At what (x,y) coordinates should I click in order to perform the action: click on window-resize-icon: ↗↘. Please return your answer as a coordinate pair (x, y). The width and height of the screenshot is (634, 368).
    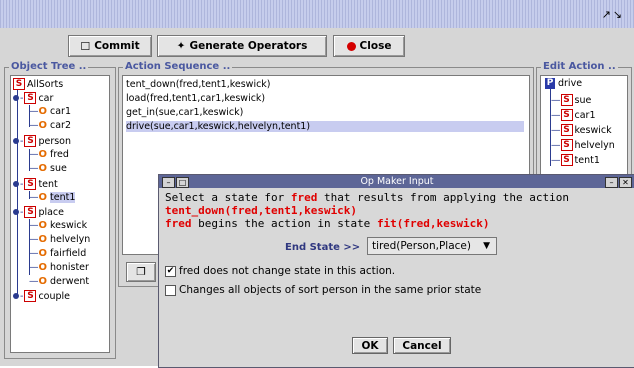
    Looking at the image, I should click on (613, 14).